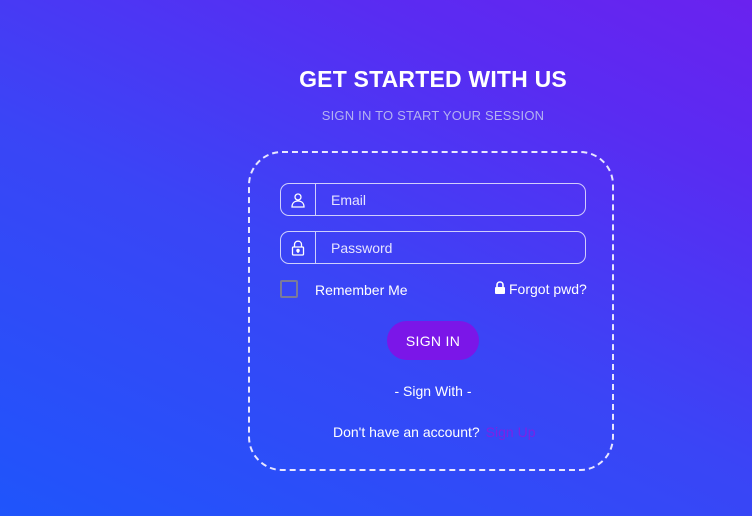  I want to click on remember-me-label: Remember Me, so click(361, 290).